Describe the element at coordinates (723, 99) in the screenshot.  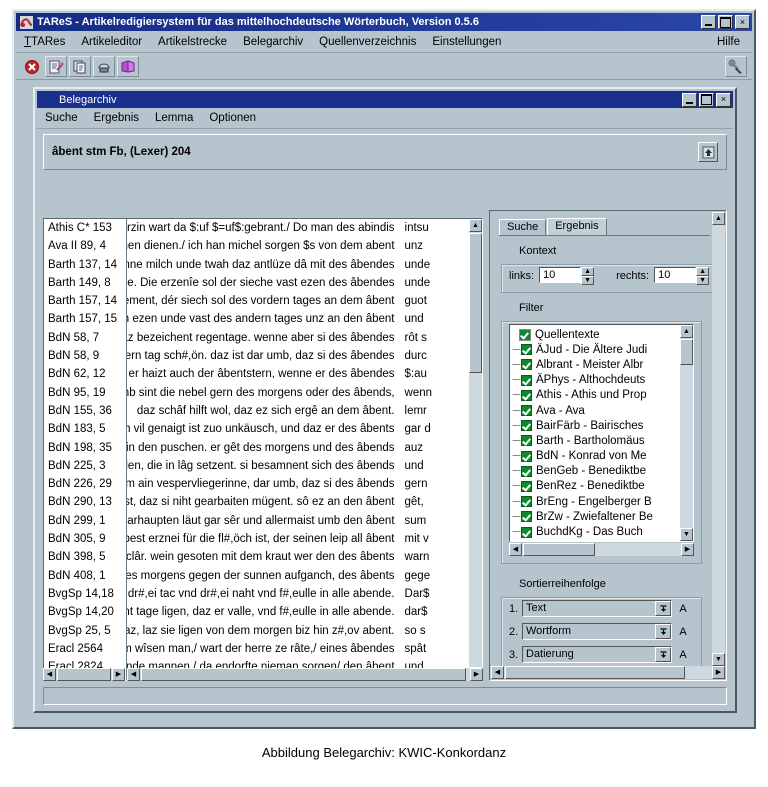
I see `belegarchiv-close-button: ×` at that location.